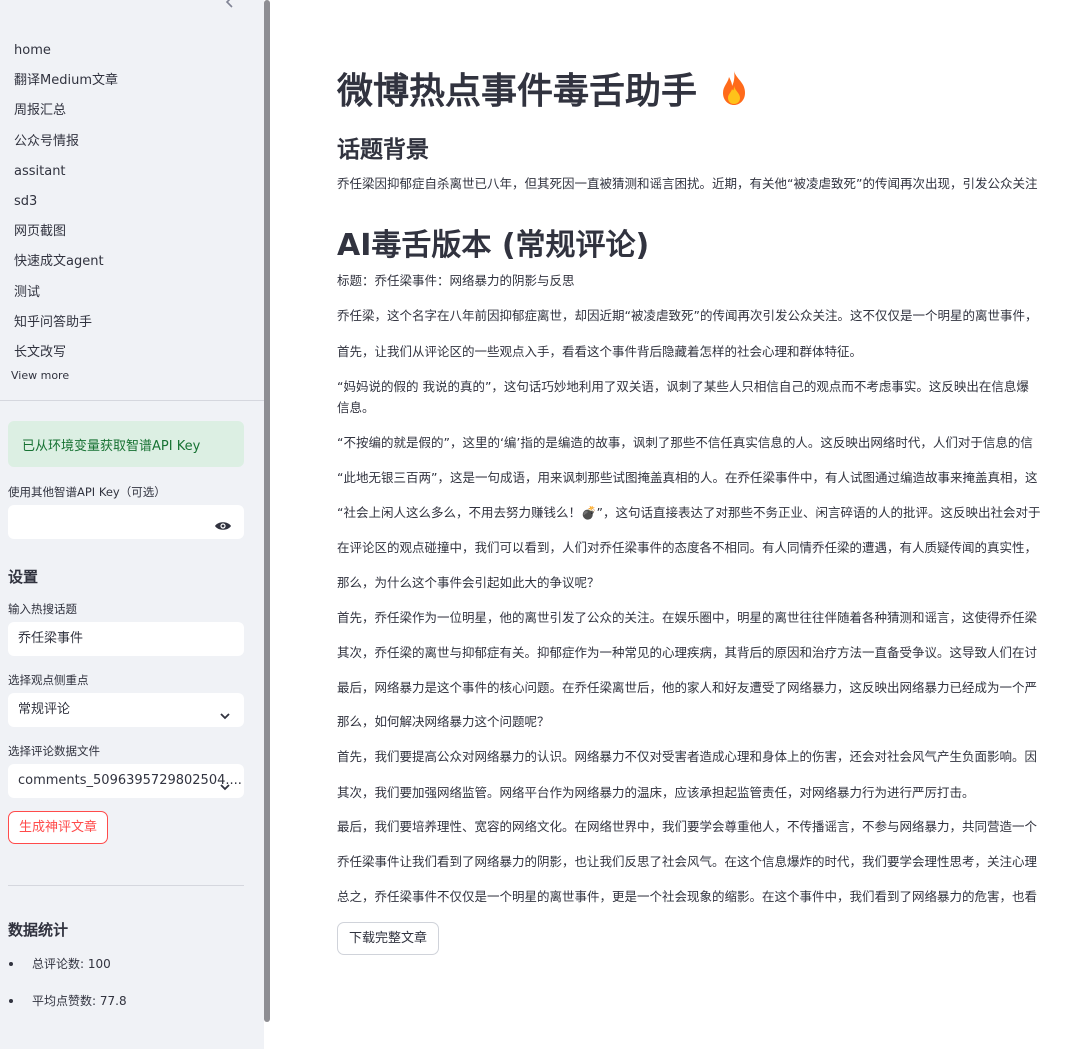  What do you see at coordinates (44, 709) in the screenshot?
I see `focus-value: 常规评论` at bounding box center [44, 709].